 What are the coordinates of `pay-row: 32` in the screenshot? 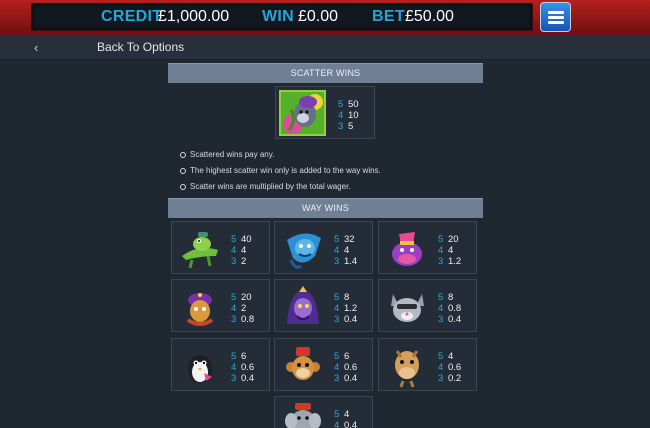 It's located at (239, 261).